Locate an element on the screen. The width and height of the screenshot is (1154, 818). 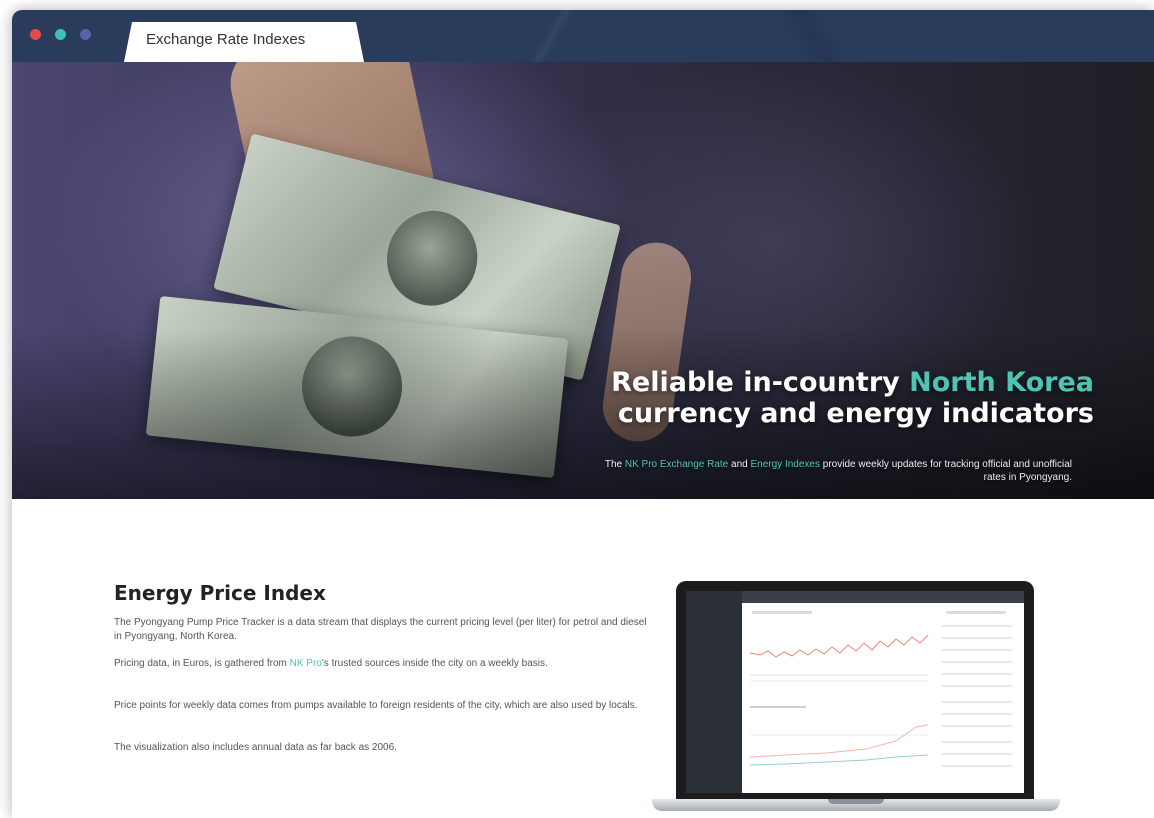
dashboard-chart-icon is located at coordinates (839, 700).